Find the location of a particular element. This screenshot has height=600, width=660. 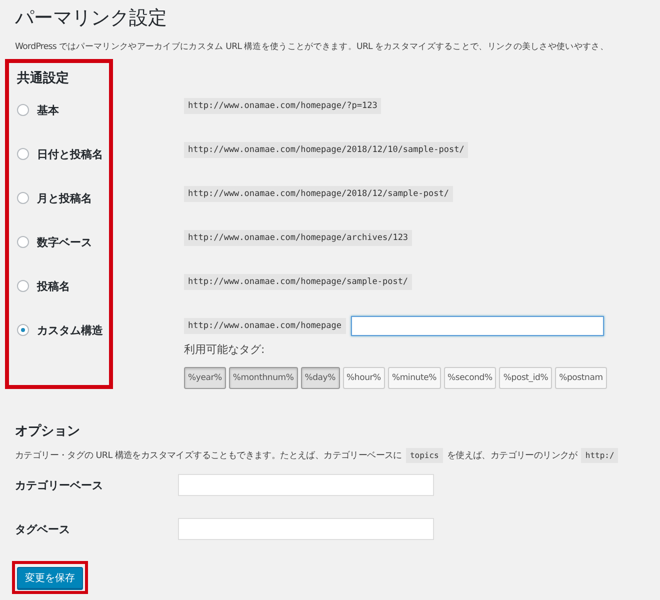

description-text: カテゴリー・タグの URL 構造をカスタマイズすることもできます。たとえば、カテゴリーベースに is located at coordinates (208, 456).